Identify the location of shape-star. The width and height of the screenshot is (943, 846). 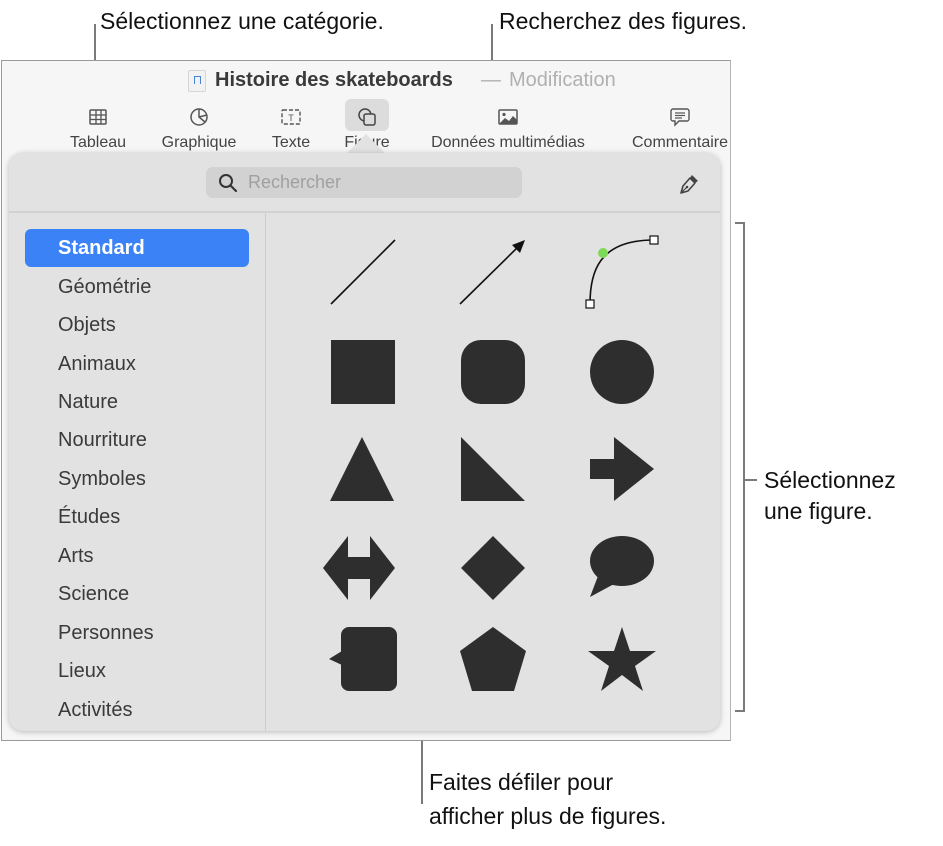
(623, 672).